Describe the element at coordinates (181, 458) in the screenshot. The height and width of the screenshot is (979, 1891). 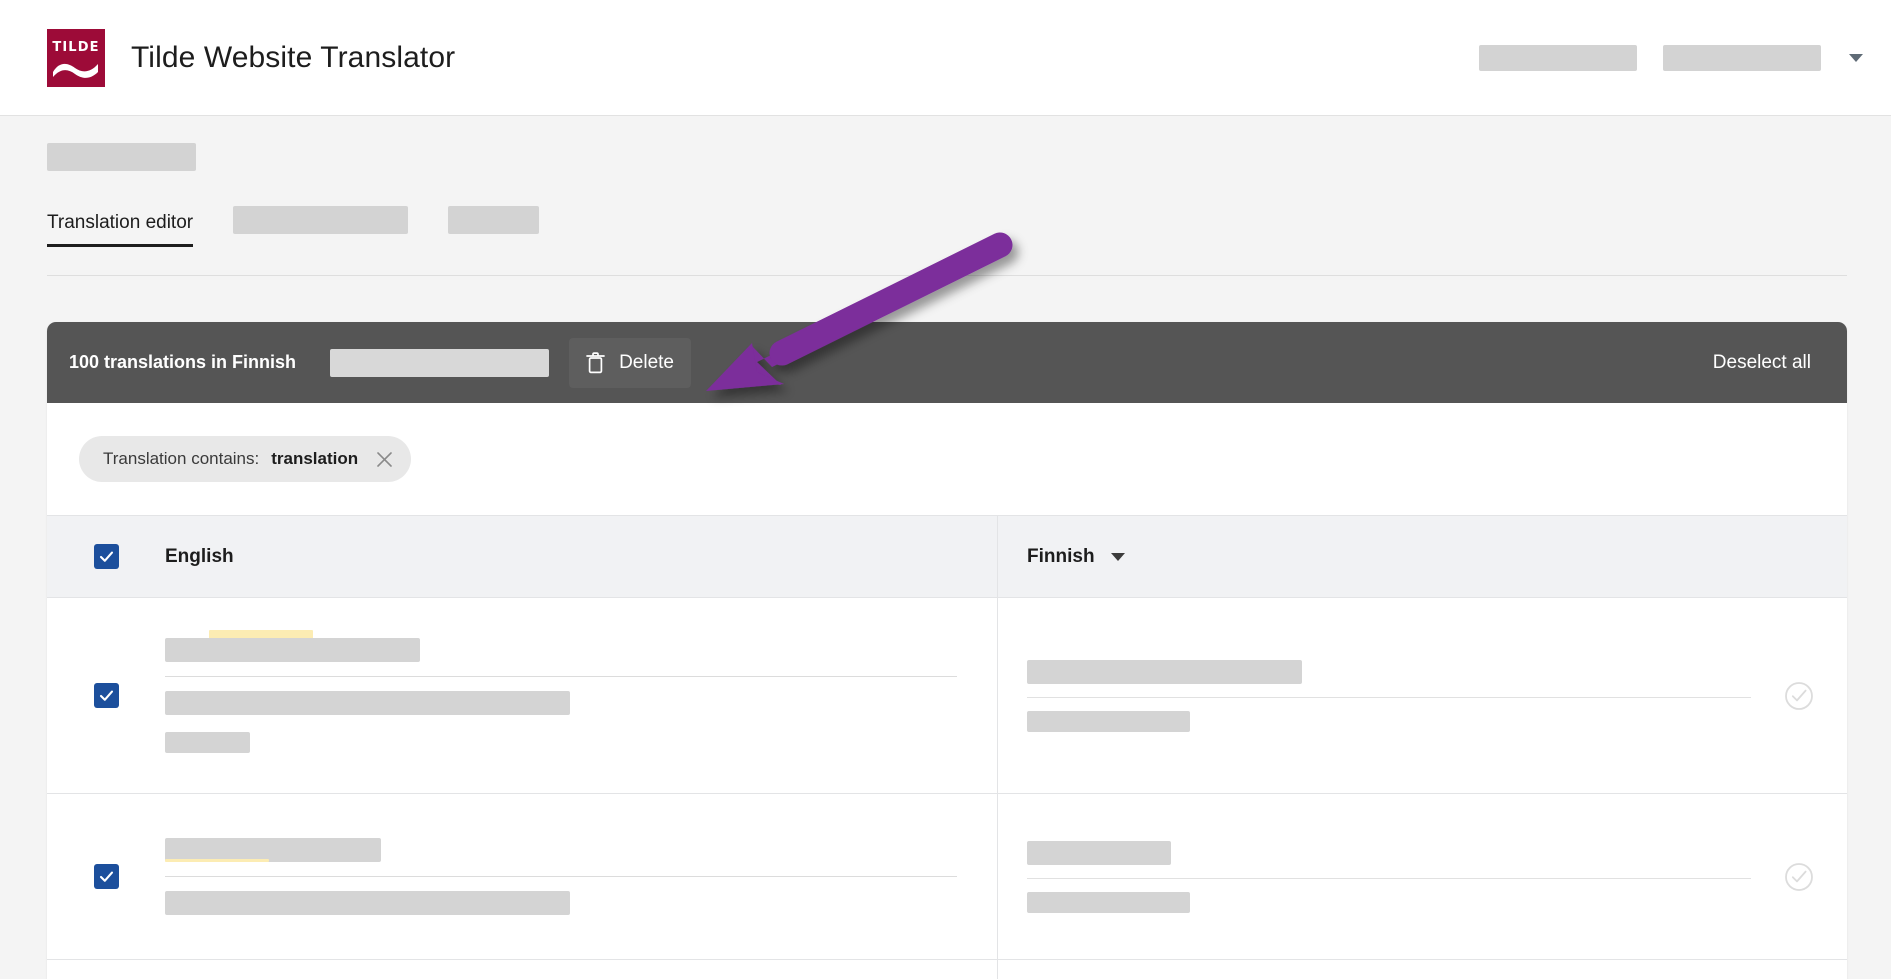
I see `filter-chip-label: Translation contains:` at that location.